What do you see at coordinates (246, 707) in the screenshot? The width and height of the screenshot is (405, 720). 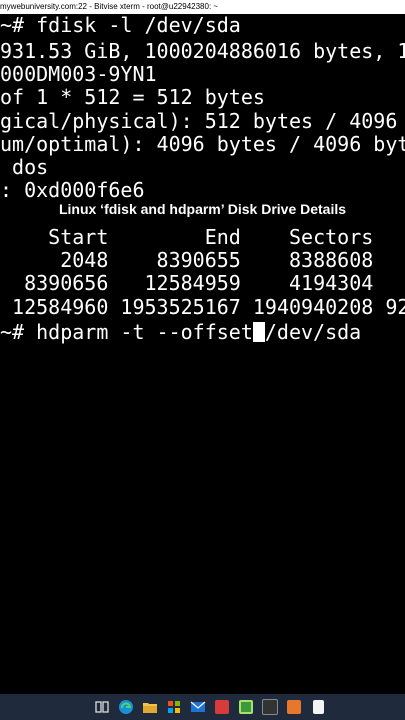 I see `app-green-icon` at bounding box center [246, 707].